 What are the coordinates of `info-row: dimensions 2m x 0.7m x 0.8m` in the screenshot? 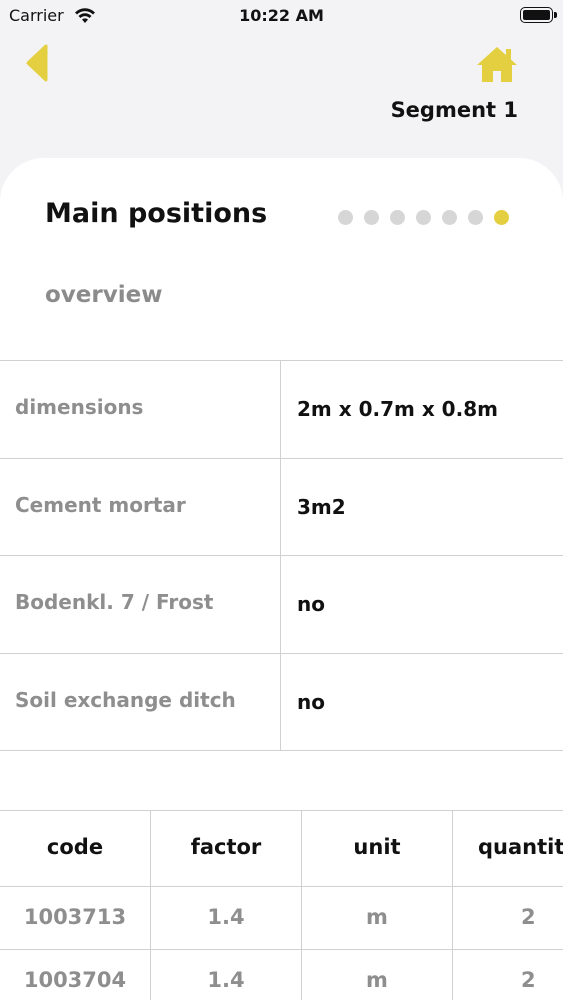 It's located at (281, 410).